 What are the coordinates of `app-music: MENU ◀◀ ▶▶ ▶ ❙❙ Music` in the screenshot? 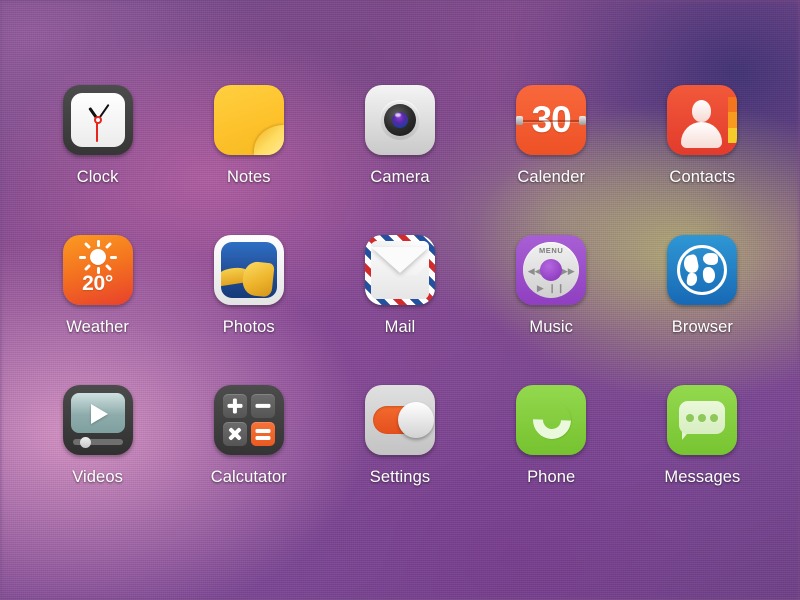 It's located at (551, 310).